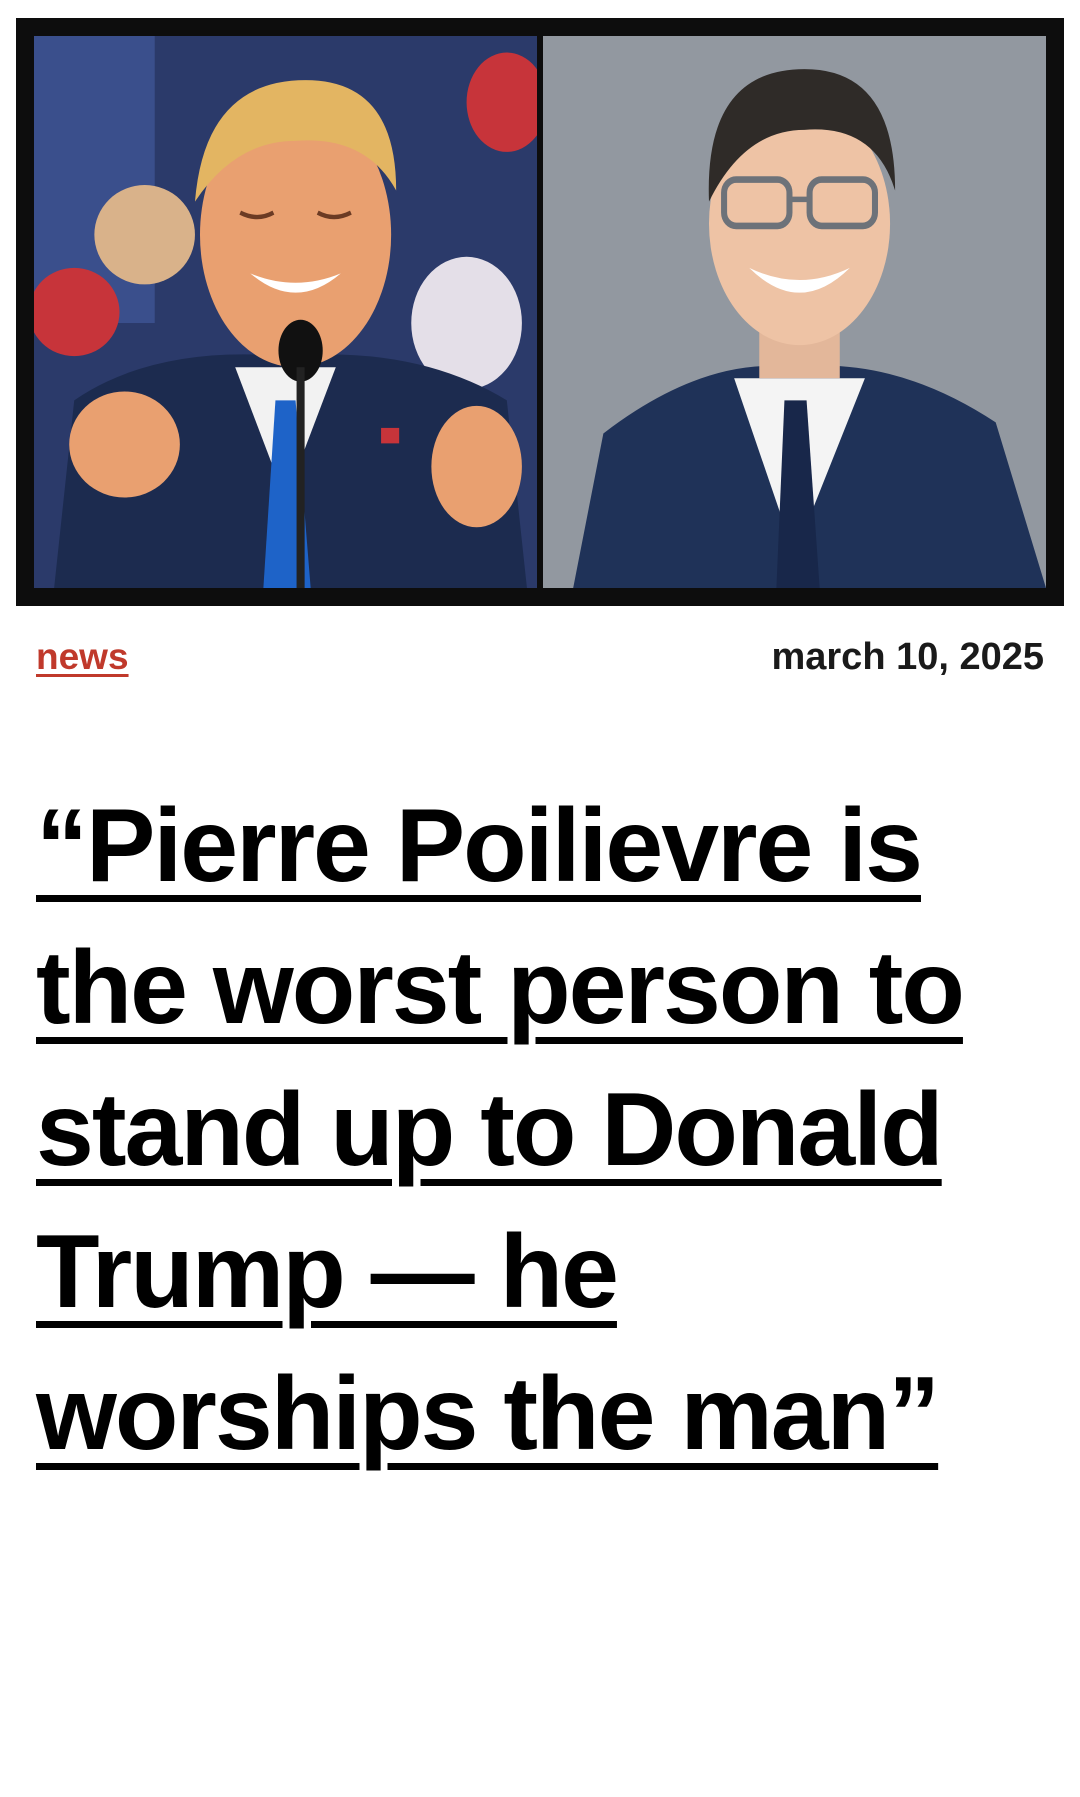 This screenshot has height=1797, width=1080. Describe the element at coordinates (907, 656) in the screenshot. I see `publish-date: march 10, 2025` at that location.